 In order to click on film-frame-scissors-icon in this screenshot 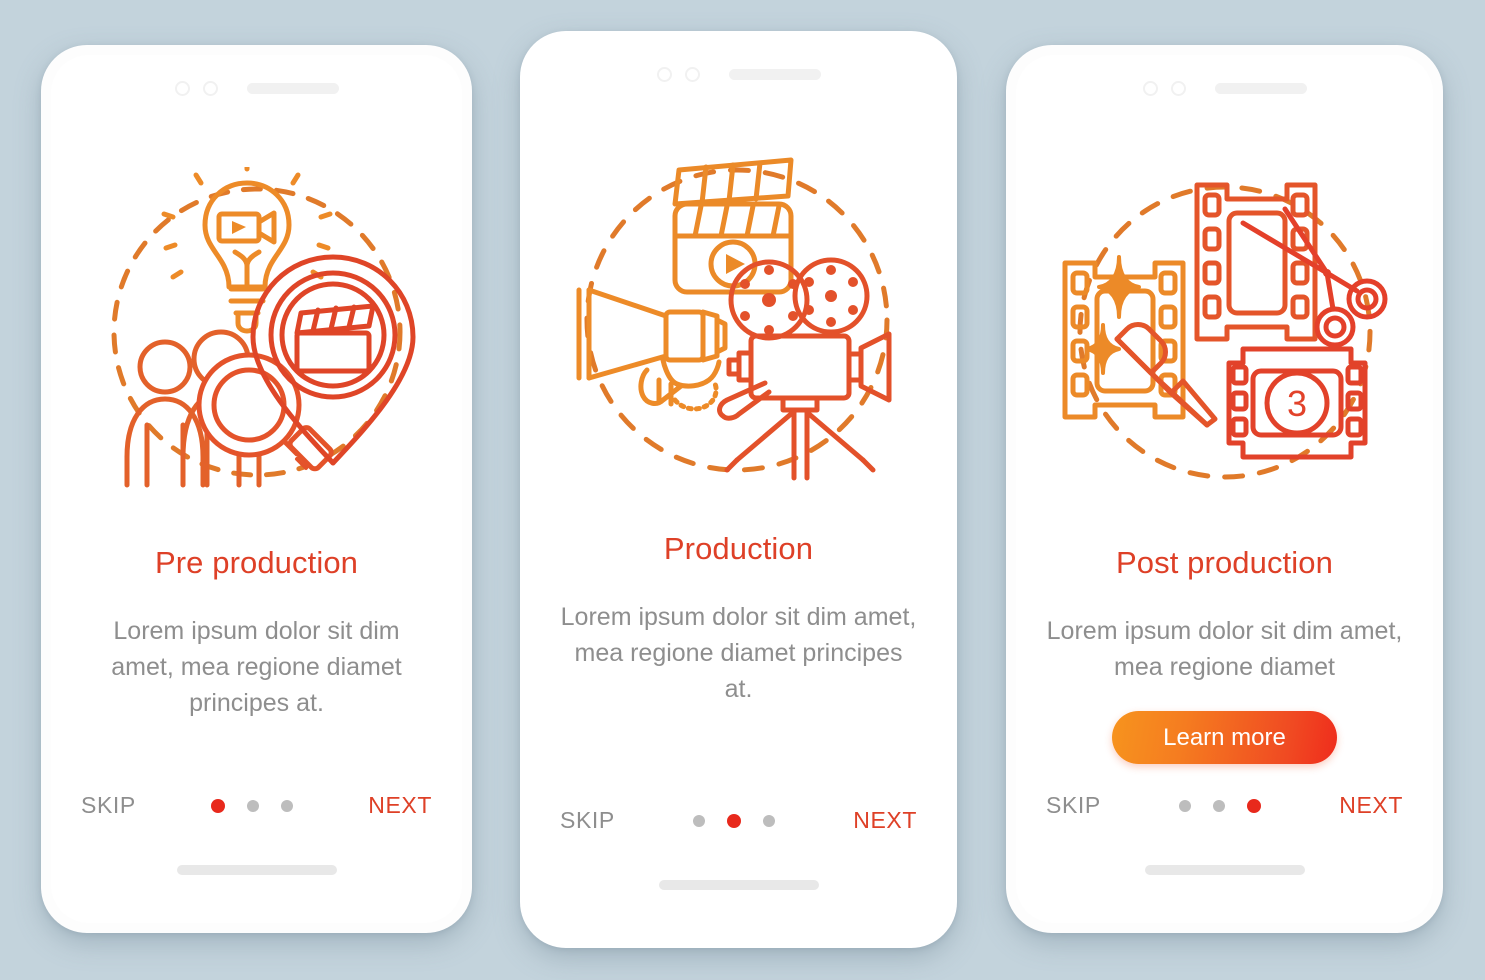, I will do `click(1255, 262)`.